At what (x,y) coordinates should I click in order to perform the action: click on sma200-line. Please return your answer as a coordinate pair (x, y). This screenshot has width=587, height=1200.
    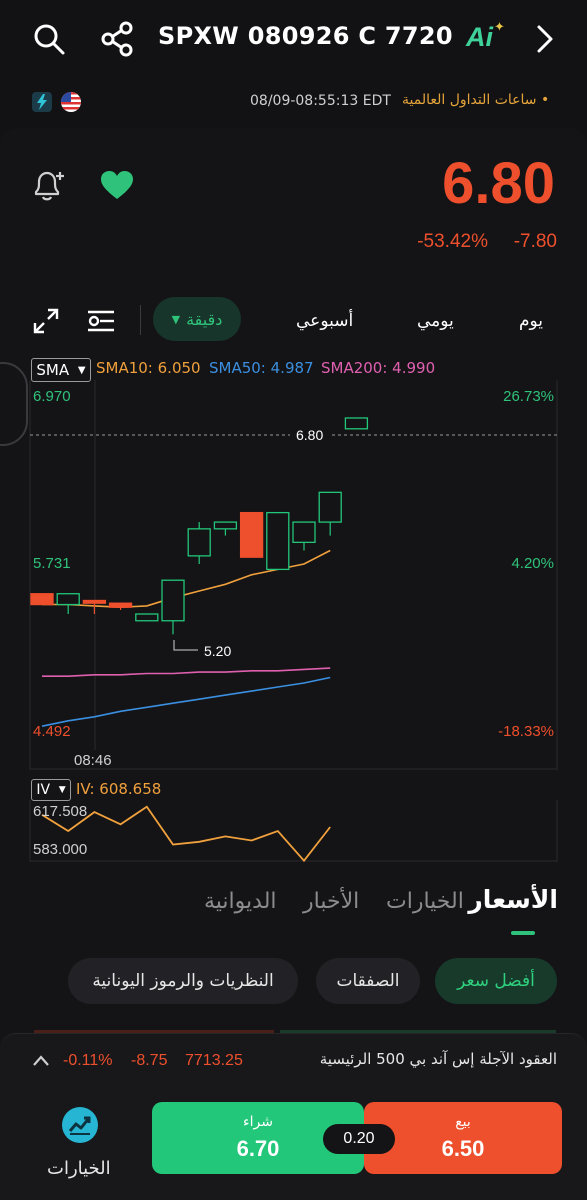
    Looking at the image, I should click on (186, 672).